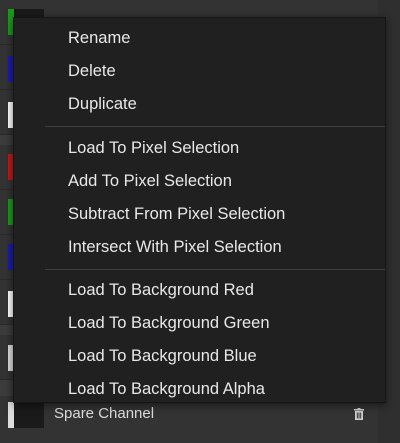 The width and height of the screenshot is (400, 443). What do you see at coordinates (199, 214) in the screenshot?
I see `menu-item-subtract-from-pixel-selection: Subtract From Pixel Selection` at bounding box center [199, 214].